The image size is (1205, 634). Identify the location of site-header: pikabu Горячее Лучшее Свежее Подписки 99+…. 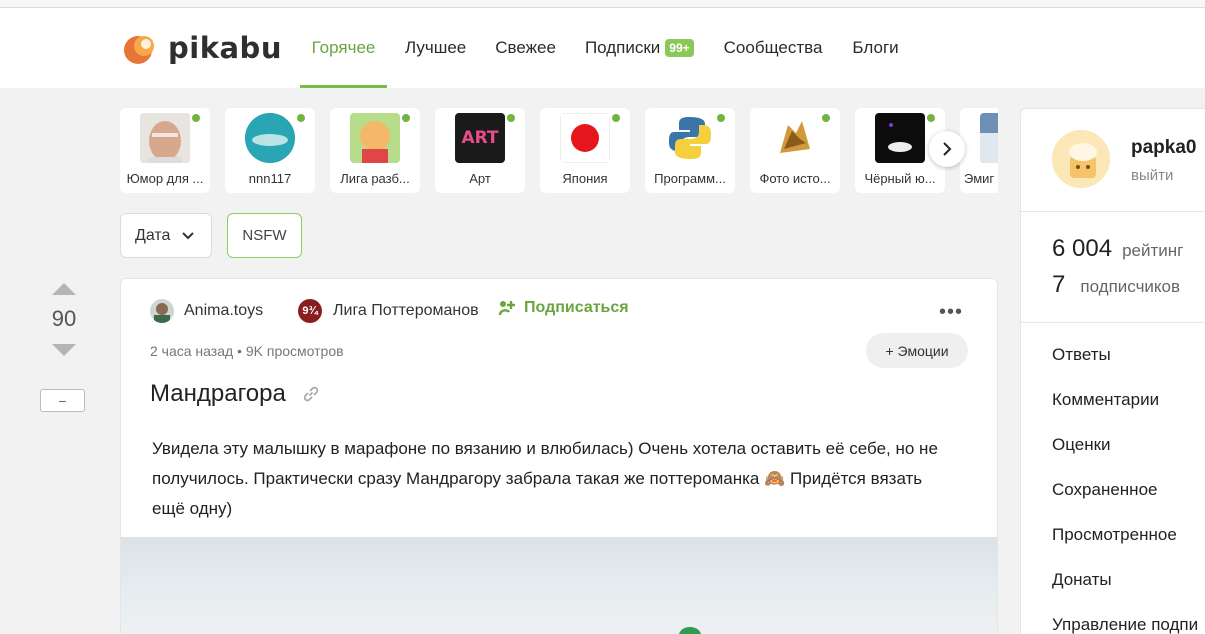
(602, 48).